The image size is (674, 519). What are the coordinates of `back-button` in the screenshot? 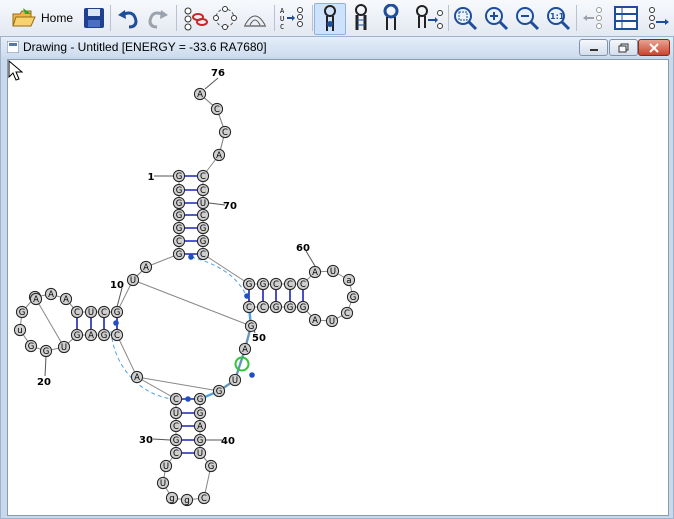 It's located at (594, 18).